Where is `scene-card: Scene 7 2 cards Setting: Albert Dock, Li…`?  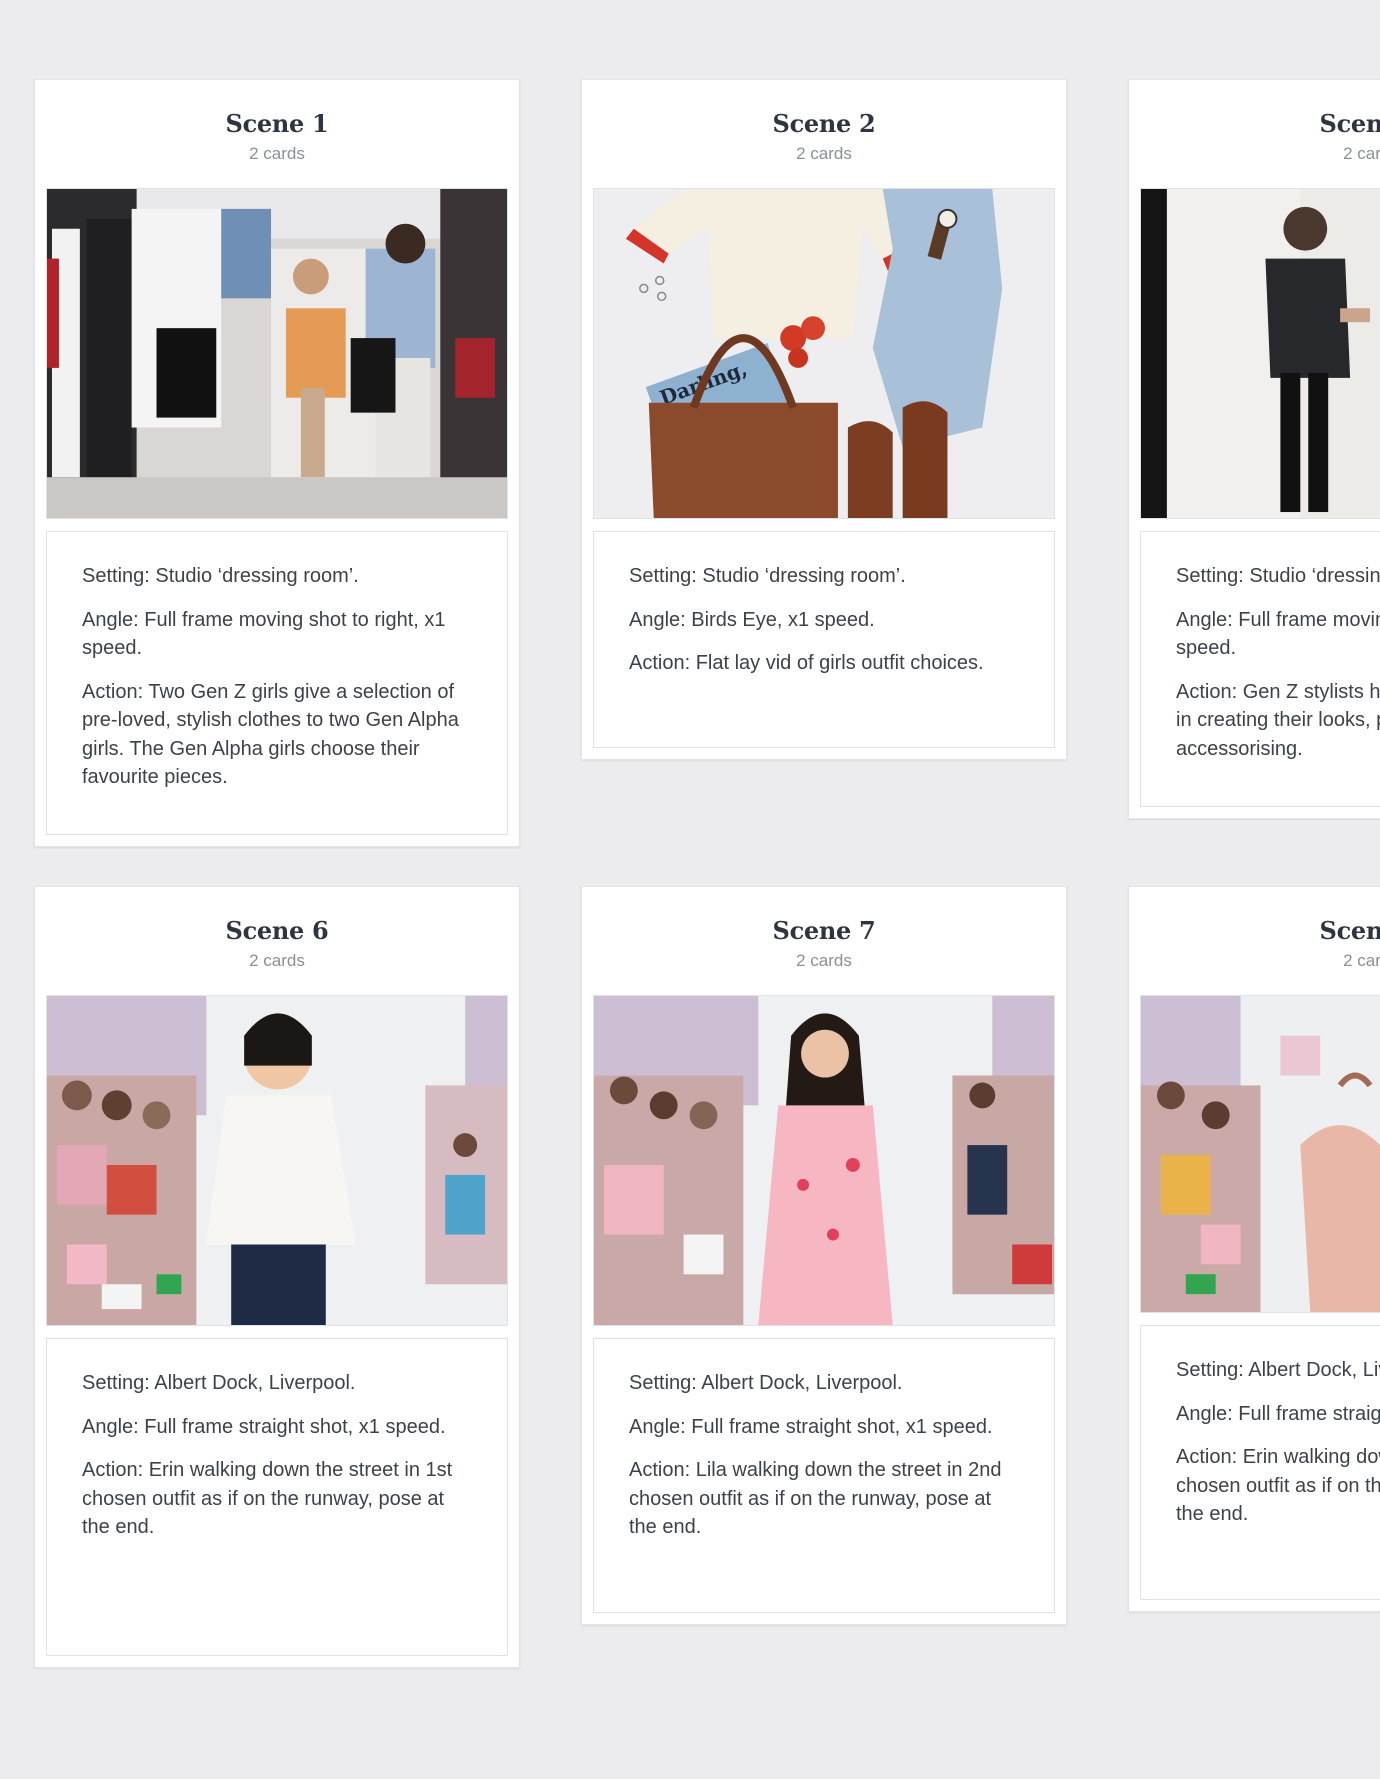
scene-card: Scene 7 2 cards Setting: Albert Dock, Li… is located at coordinates (824, 1255).